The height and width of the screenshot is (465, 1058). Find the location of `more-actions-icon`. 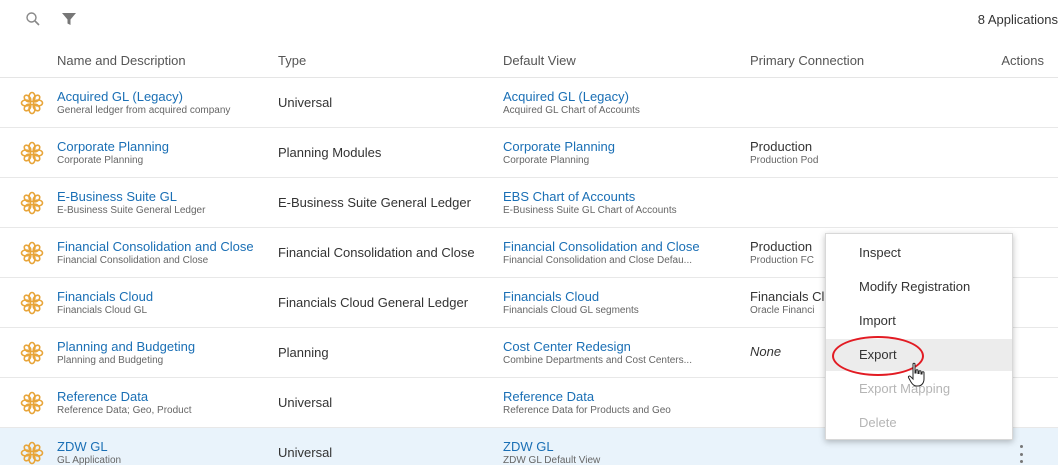

more-actions-icon is located at coordinates (1021, 454).